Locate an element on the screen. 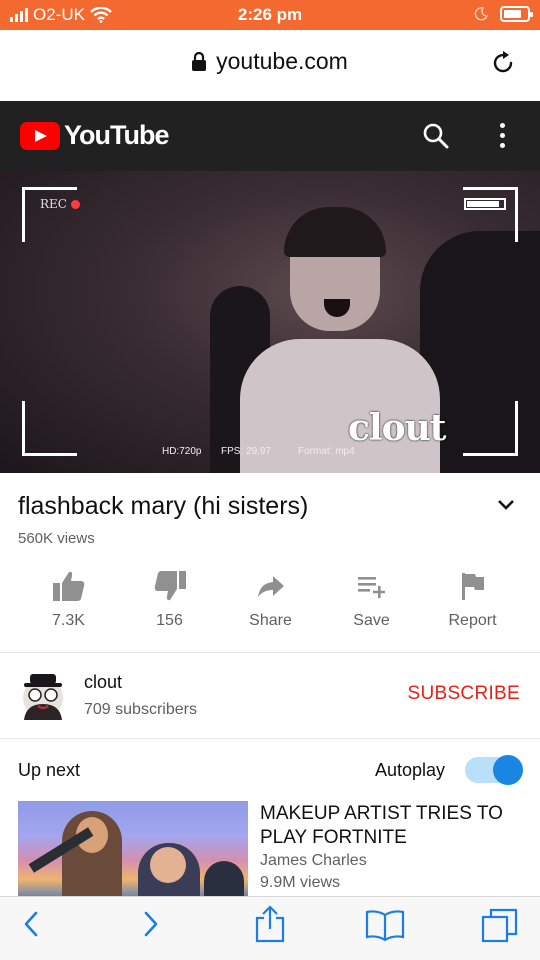  save-button: Save is located at coordinates (371, 605).